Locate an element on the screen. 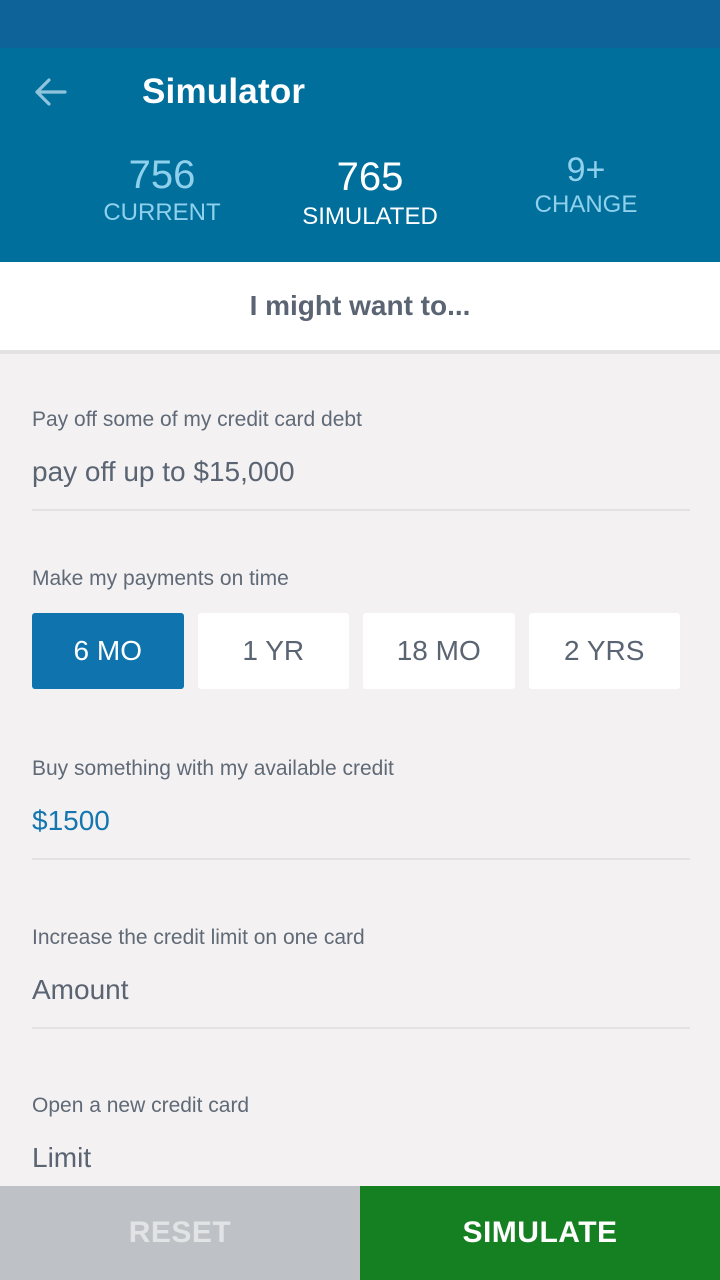  option-18-mo: 18 MO is located at coordinates (439, 651).